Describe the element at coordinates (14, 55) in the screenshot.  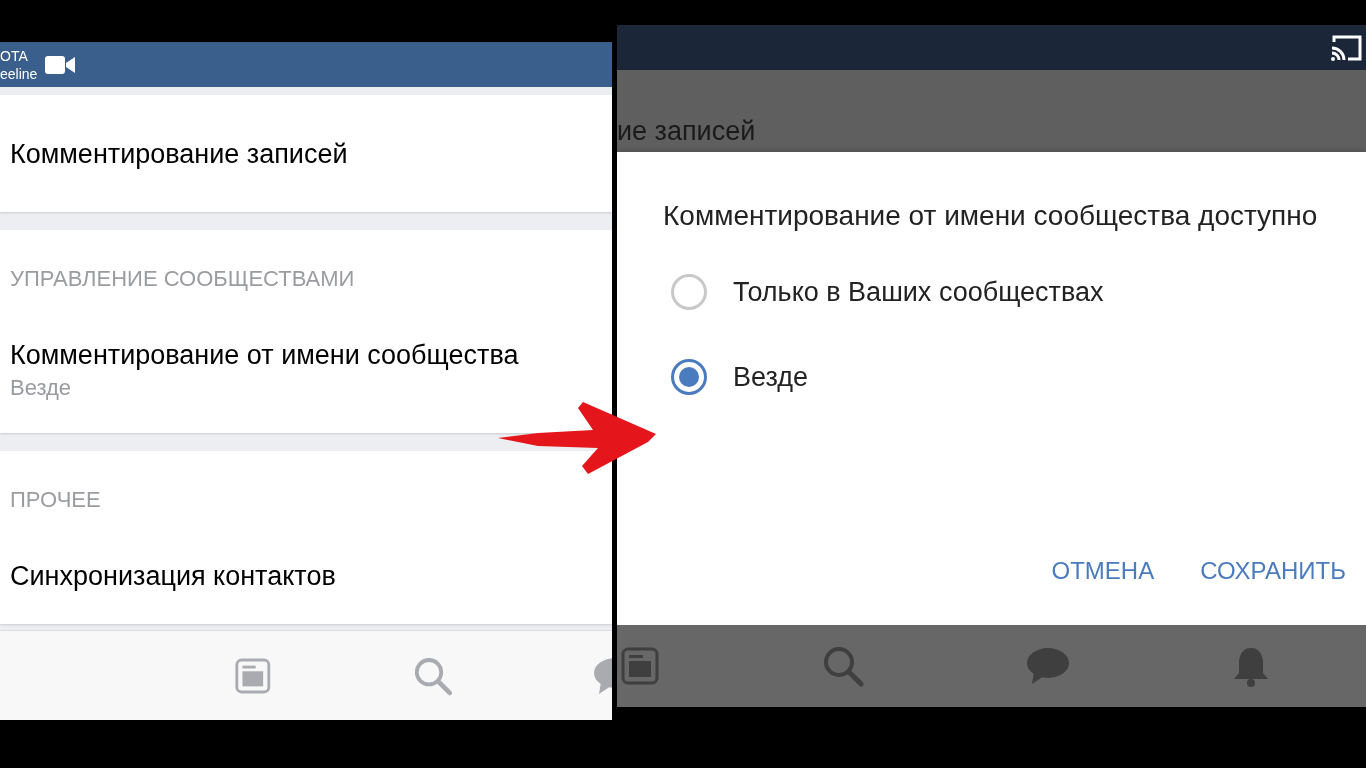
I see `carrier-name: OTA` at that location.